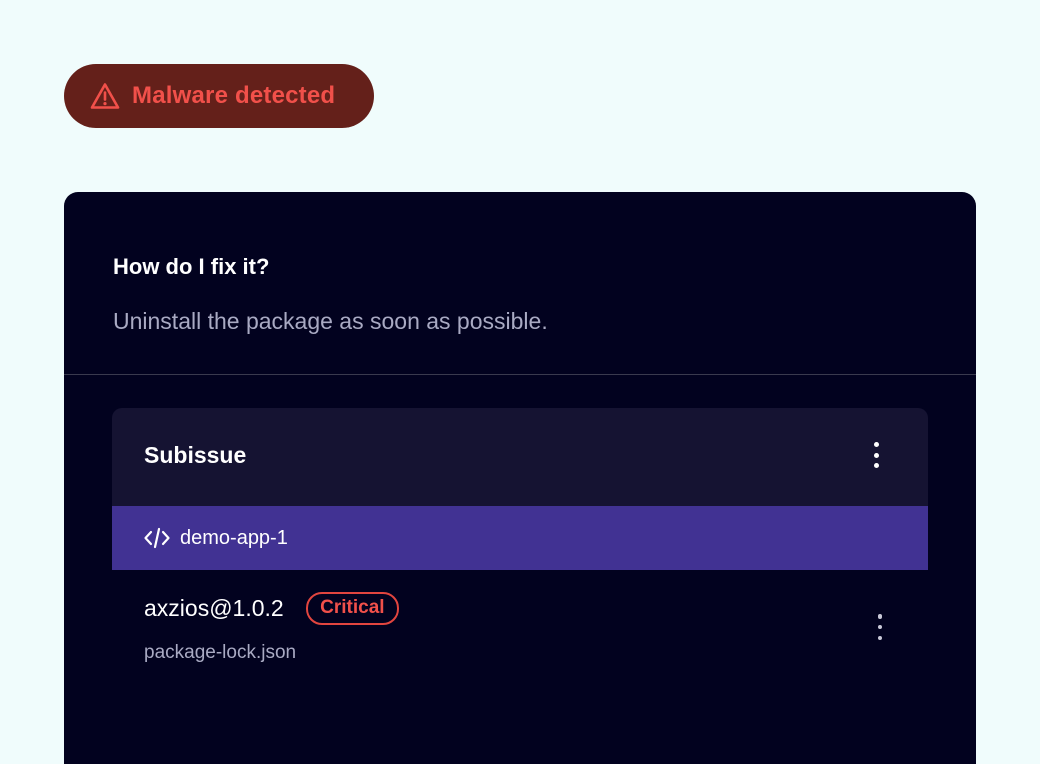 This screenshot has width=1040, height=764. I want to click on severity-badge: Critical, so click(352, 608).